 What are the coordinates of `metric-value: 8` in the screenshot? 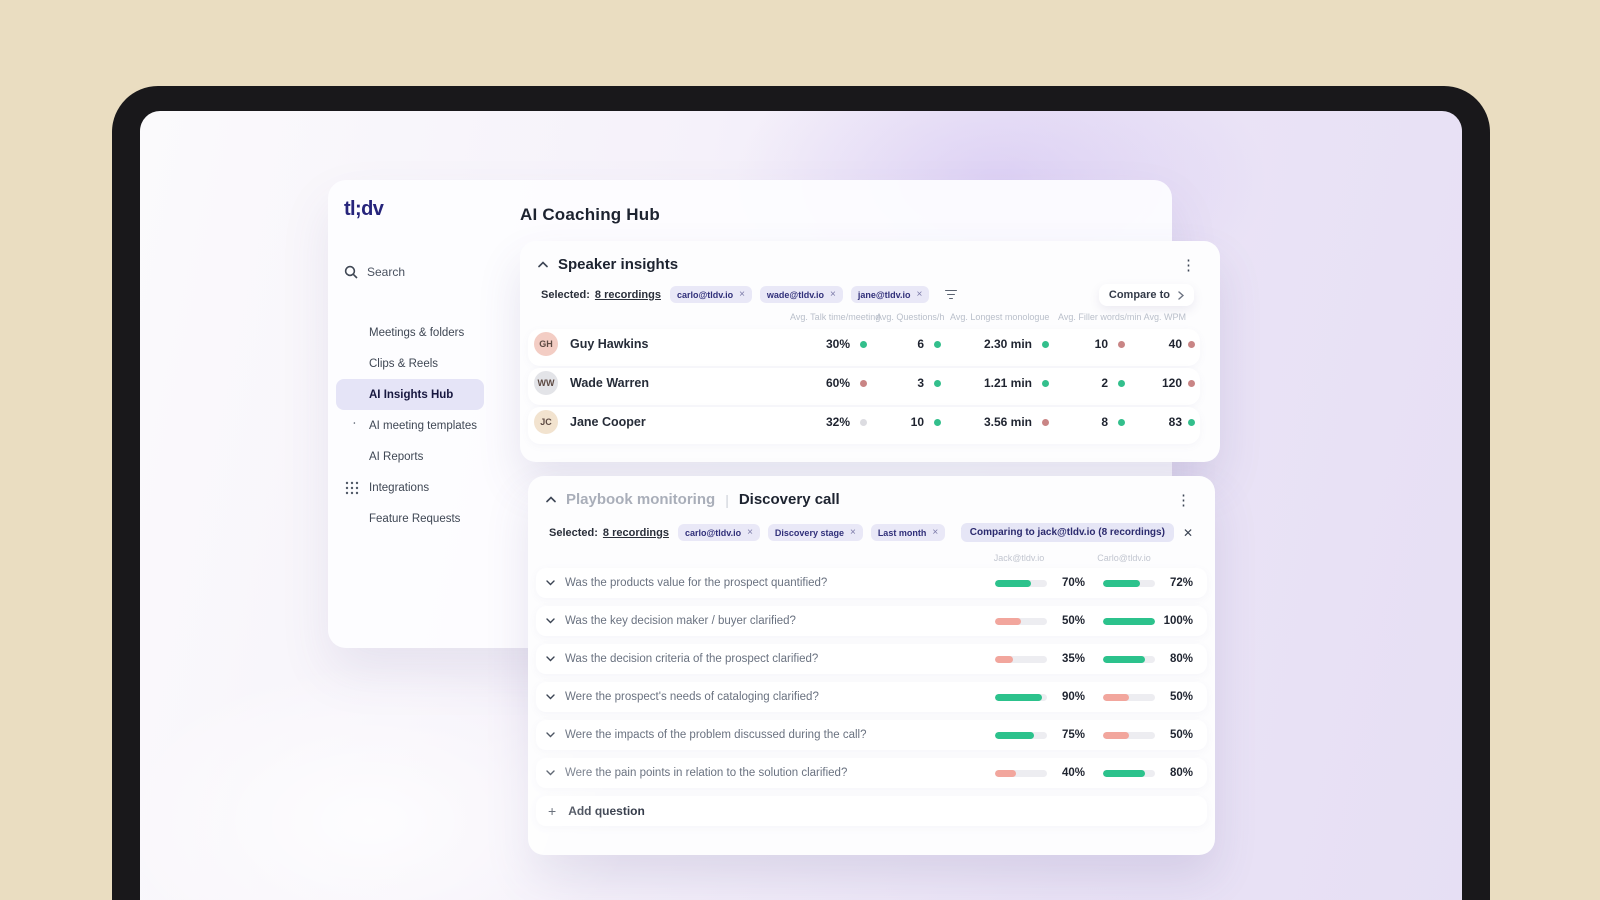 It's located at (1104, 422).